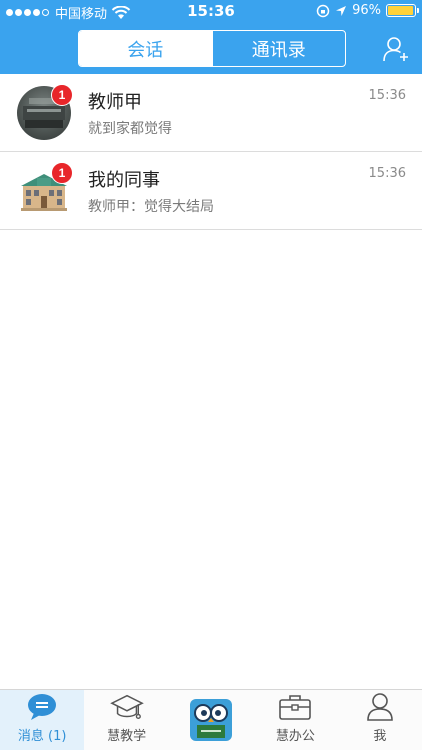 This screenshot has height=750, width=422. What do you see at coordinates (130, 129) in the screenshot?
I see `conversation-preview: 就到家都觉得` at bounding box center [130, 129].